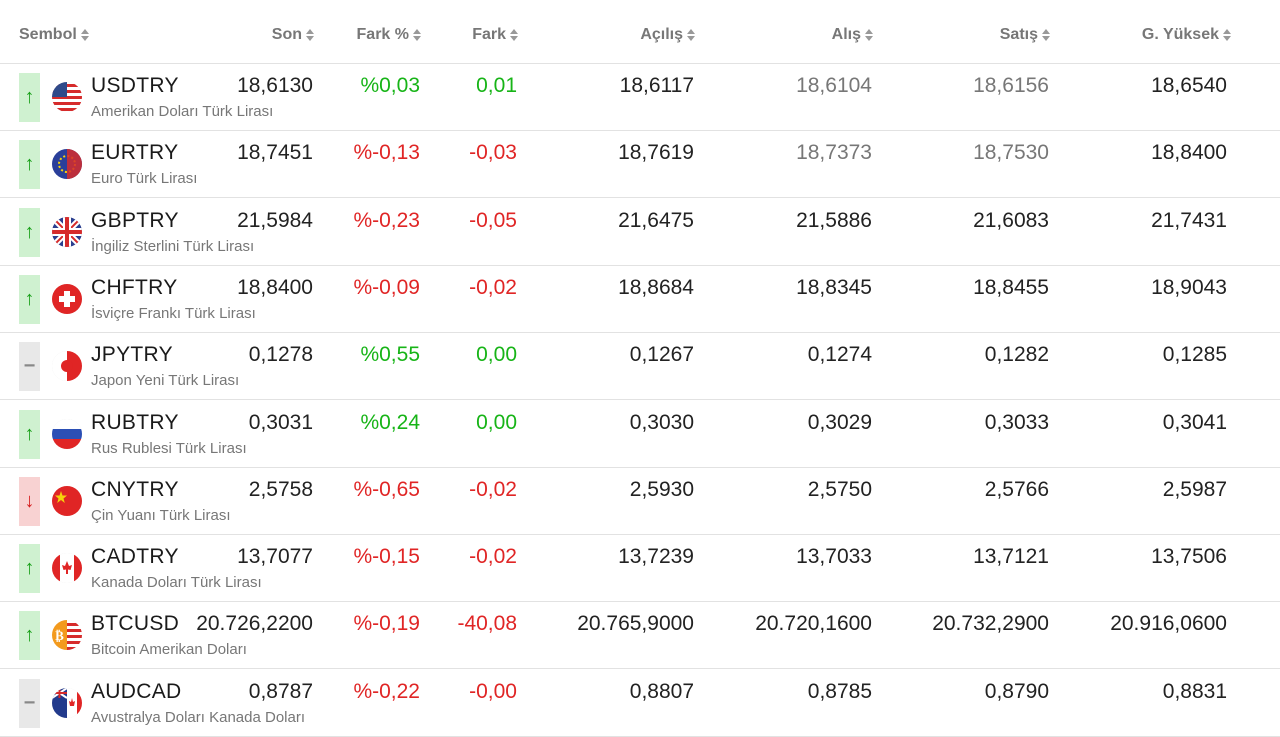 The width and height of the screenshot is (1280, 737). I want to click on open-price: 18,6117, so click(656, 85).